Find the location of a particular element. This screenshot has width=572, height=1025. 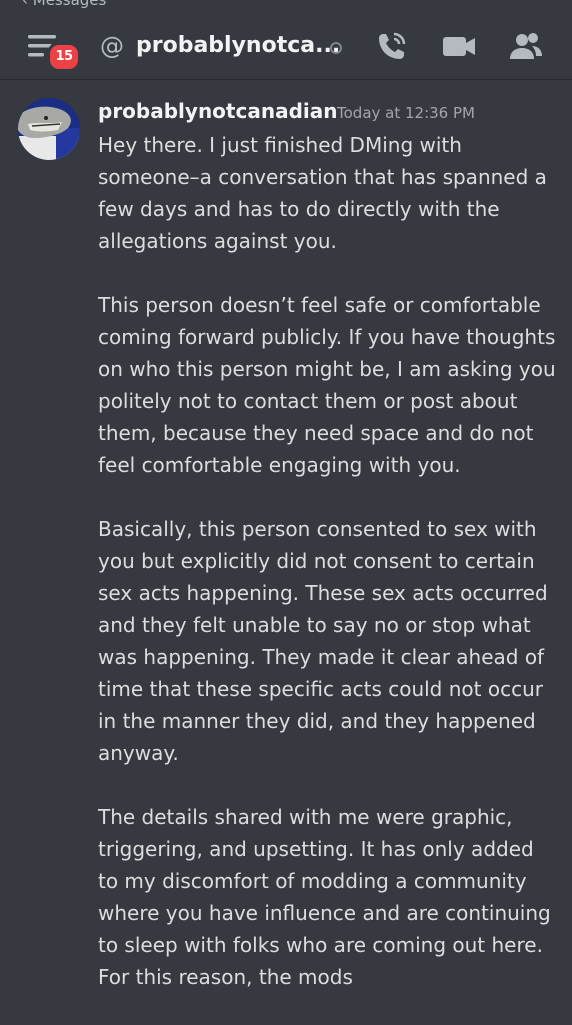

message-author: probablynotcanadian is located at coordinates (217, 111).